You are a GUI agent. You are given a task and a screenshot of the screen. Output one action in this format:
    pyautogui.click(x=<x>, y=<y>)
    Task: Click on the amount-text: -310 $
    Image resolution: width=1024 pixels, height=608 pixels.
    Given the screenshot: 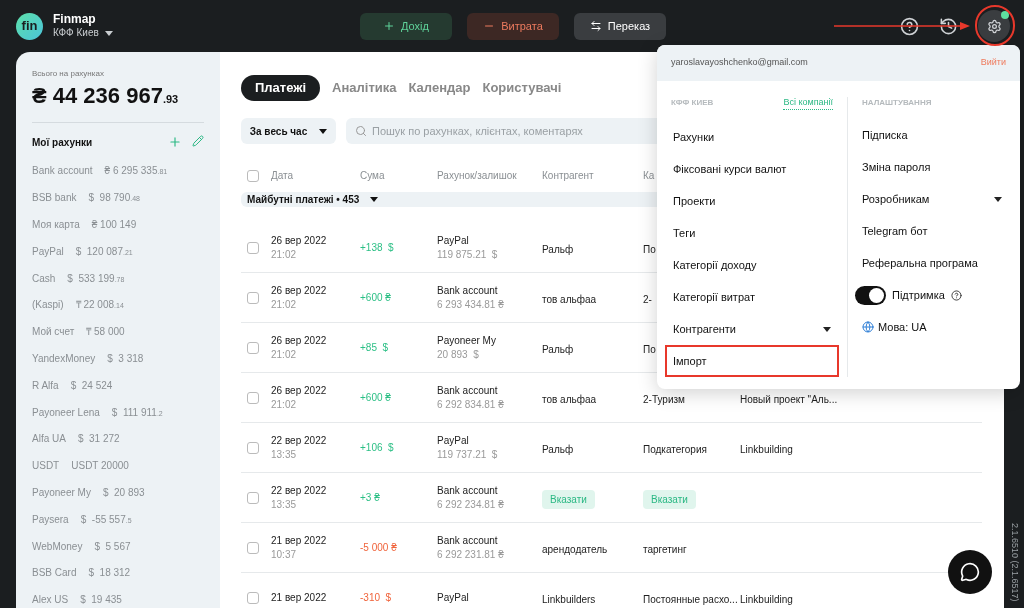 What is the action you would take?
    pyautogui.click(x=376, y=598)
    